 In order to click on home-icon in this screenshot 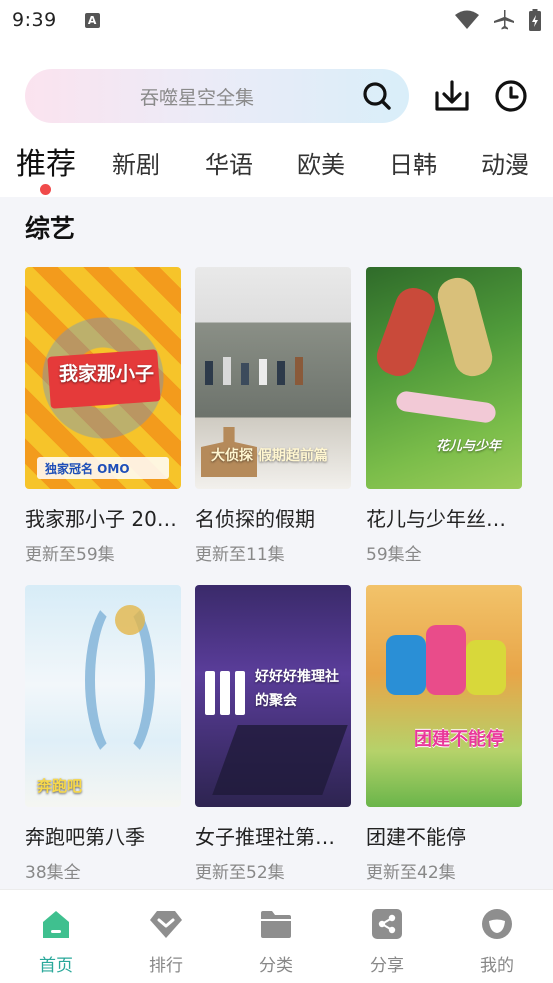, I will do `click(56, 924)`.